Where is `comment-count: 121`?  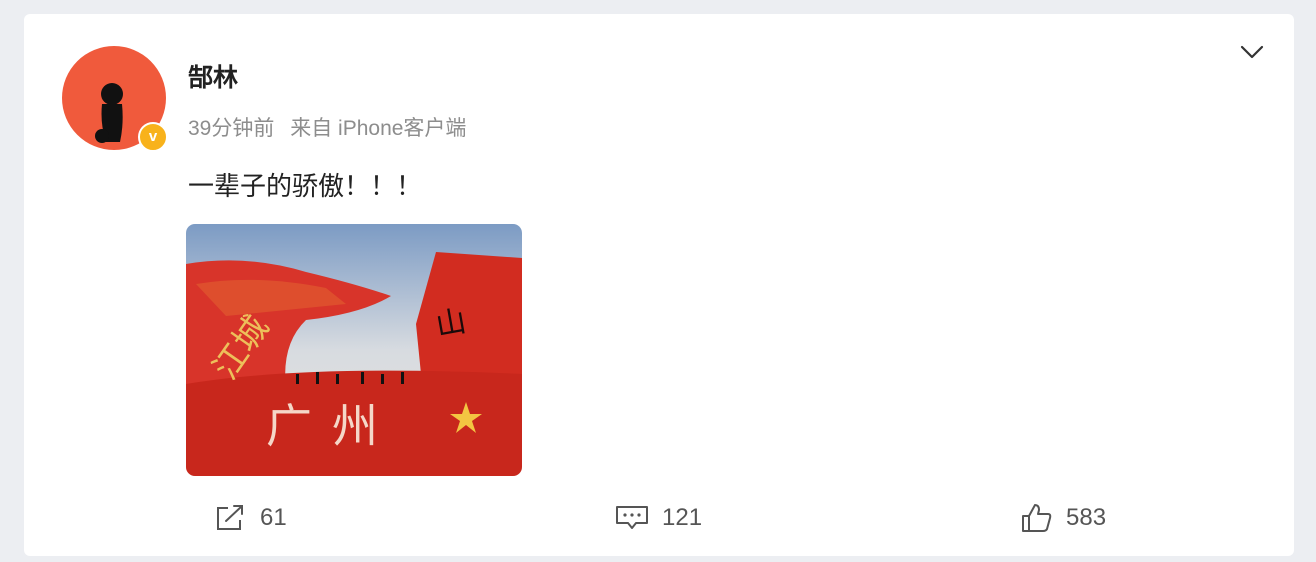
comment-count: 121 is located at coordinates (682, 517).